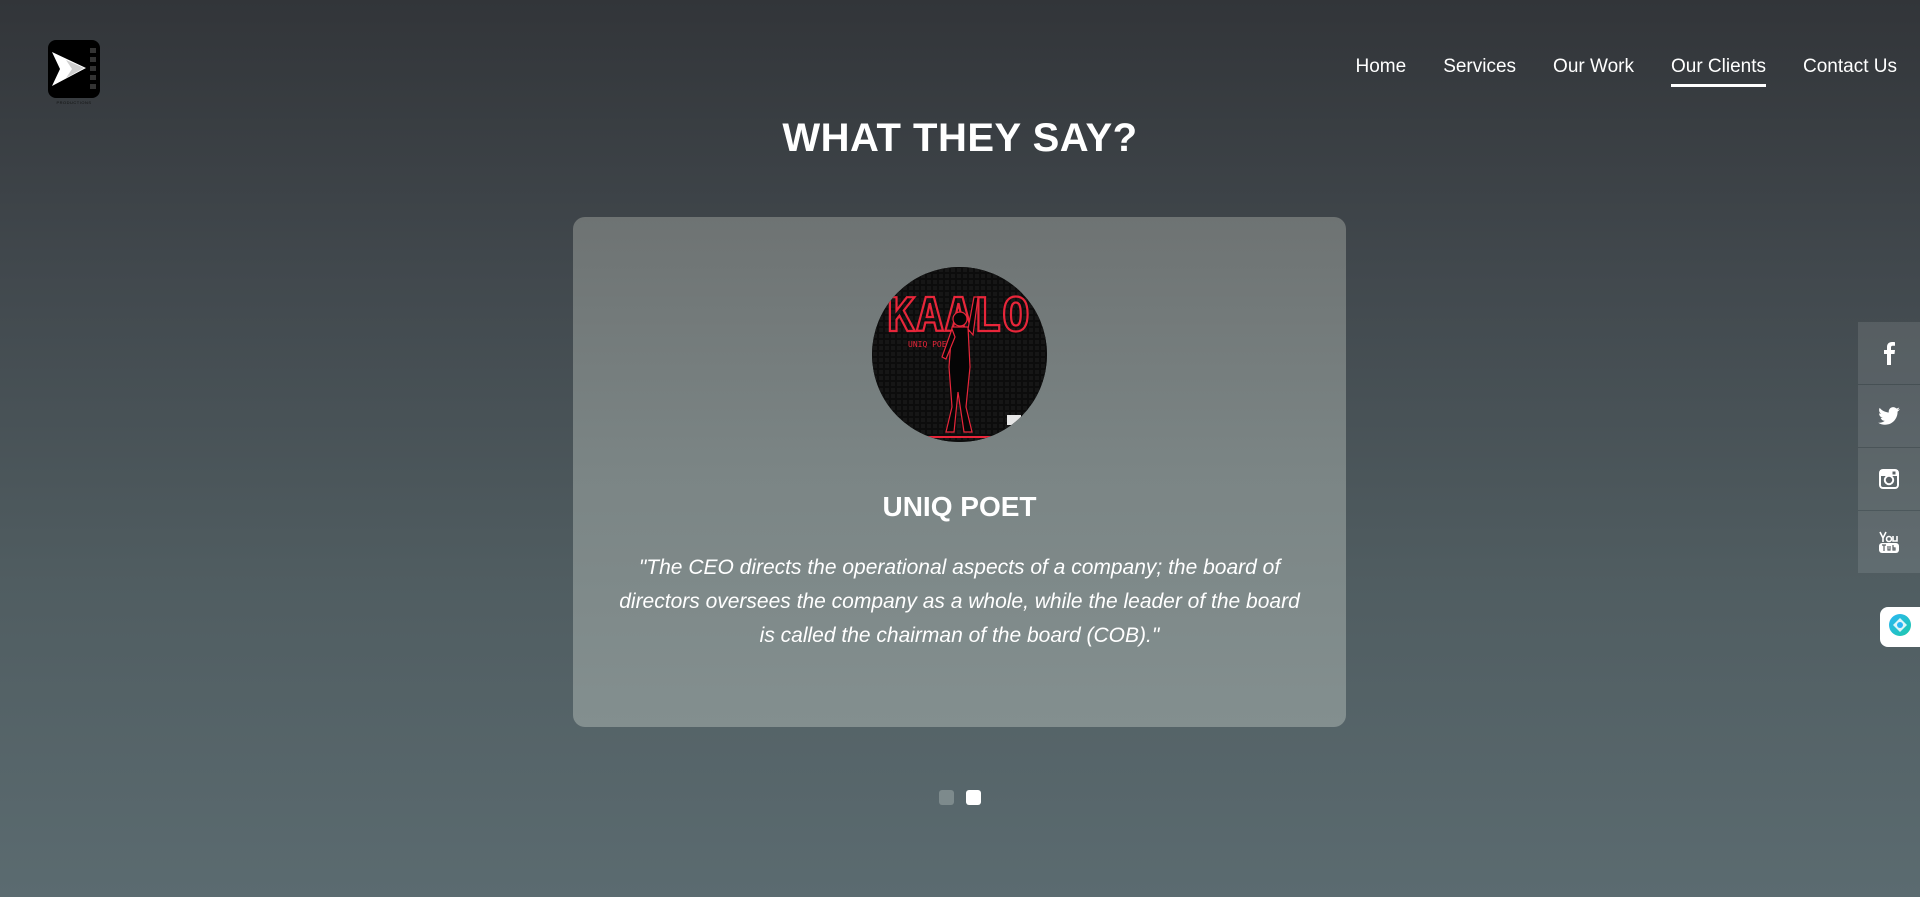  I want to click on client-name: UNIQ POET, so click(959, 506).